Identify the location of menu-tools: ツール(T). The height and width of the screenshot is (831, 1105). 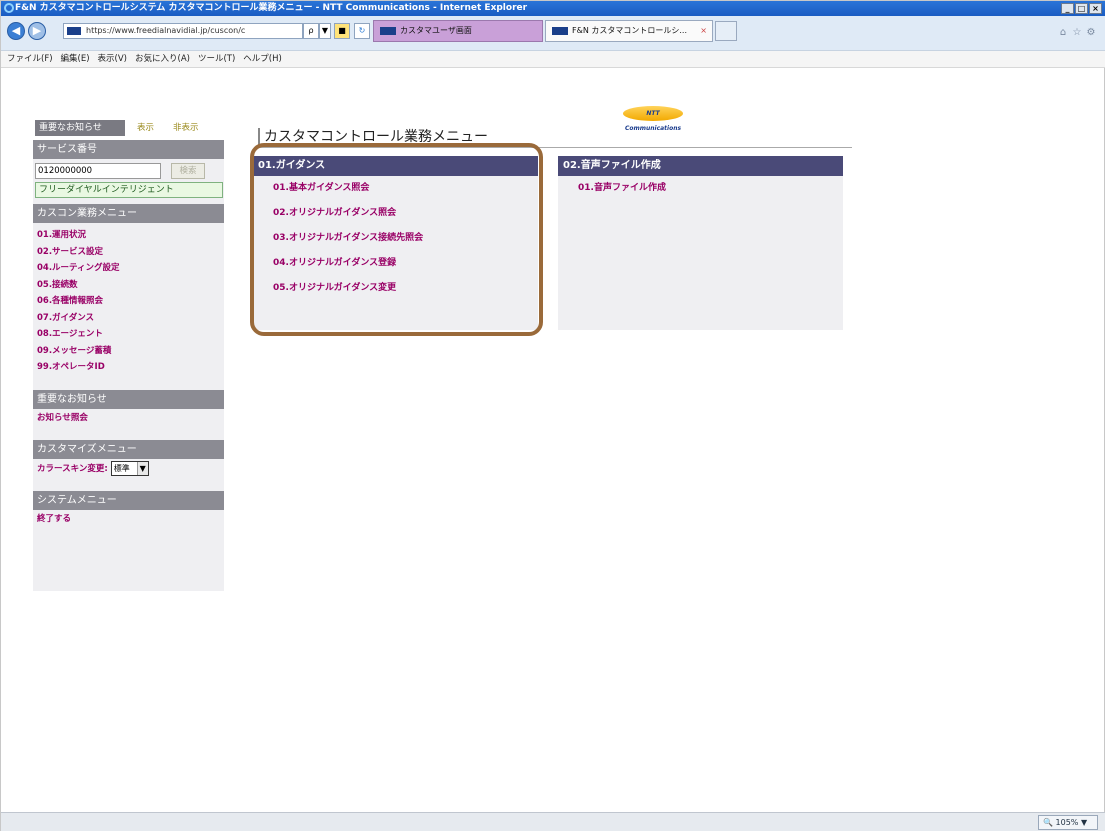
(216, 59).